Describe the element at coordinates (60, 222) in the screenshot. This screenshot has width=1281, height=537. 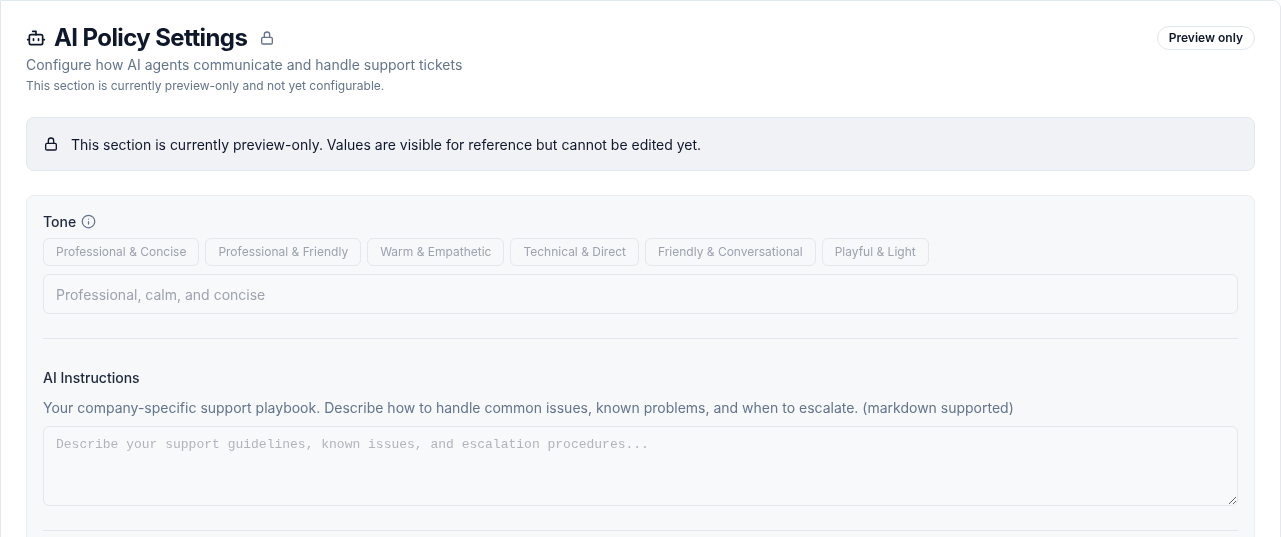
I see `tone-label: Tone` at that location.